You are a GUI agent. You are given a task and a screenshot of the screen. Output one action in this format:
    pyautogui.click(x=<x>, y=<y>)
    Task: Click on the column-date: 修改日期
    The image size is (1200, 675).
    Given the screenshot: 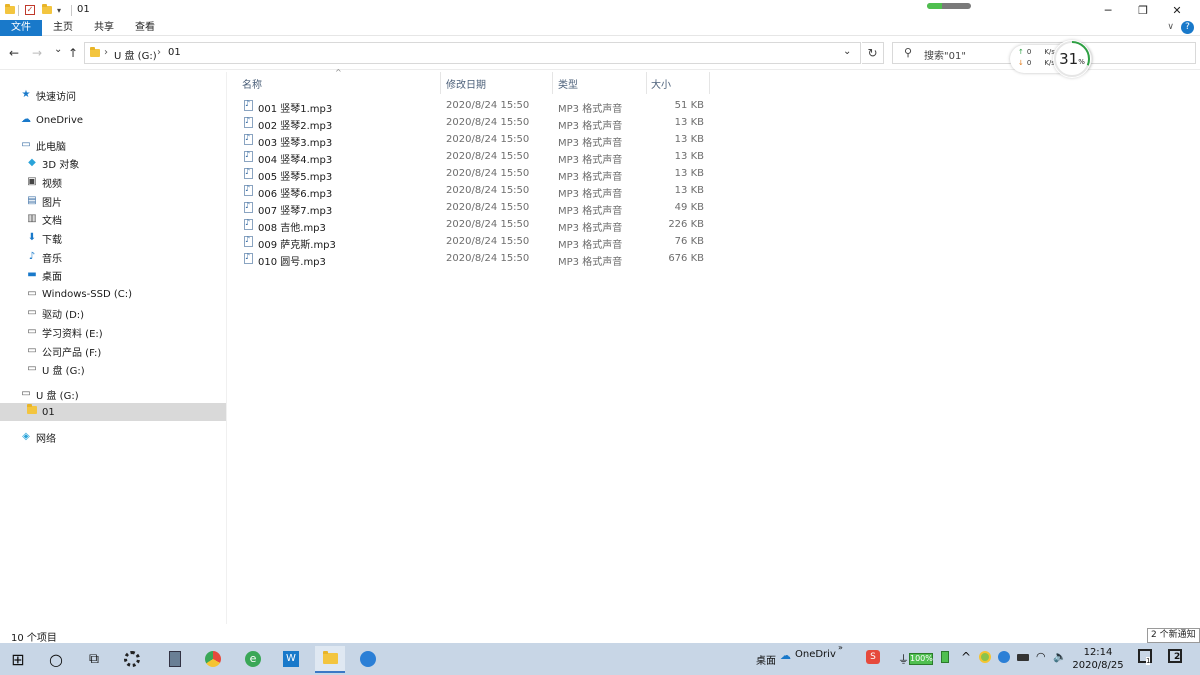 What is the action you would take?
    pyautogui.click(x=466, y=84)
    